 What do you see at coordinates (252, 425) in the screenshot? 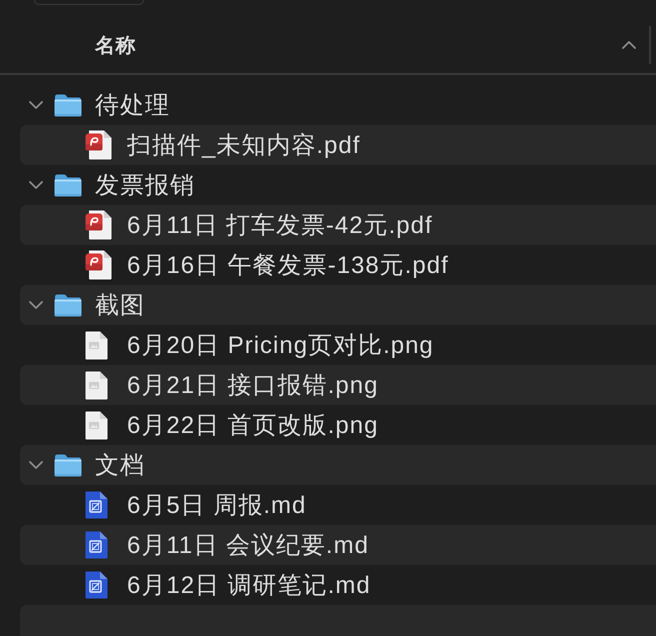
I see `file-name: 6月22日 首页改版.png` at bounding box center [252, 425].